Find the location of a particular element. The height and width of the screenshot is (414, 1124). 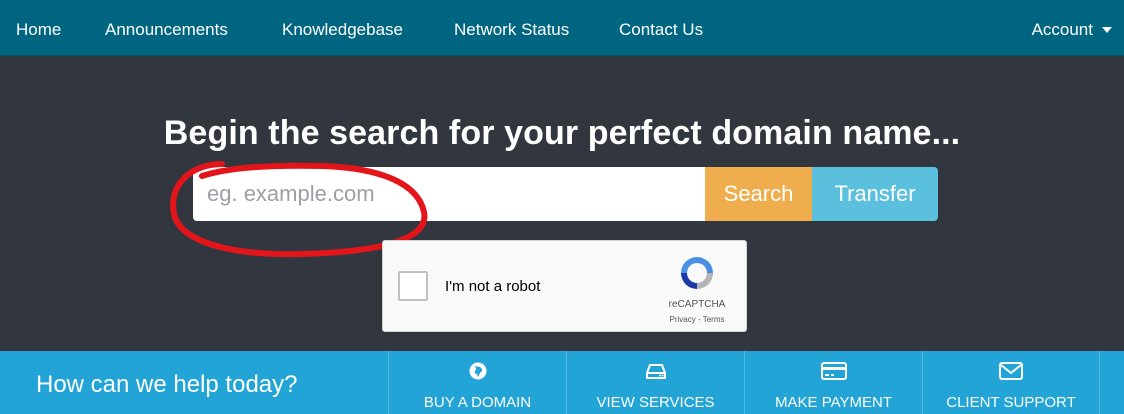

nav-home-link: Home is located at coordinates (38, 28).